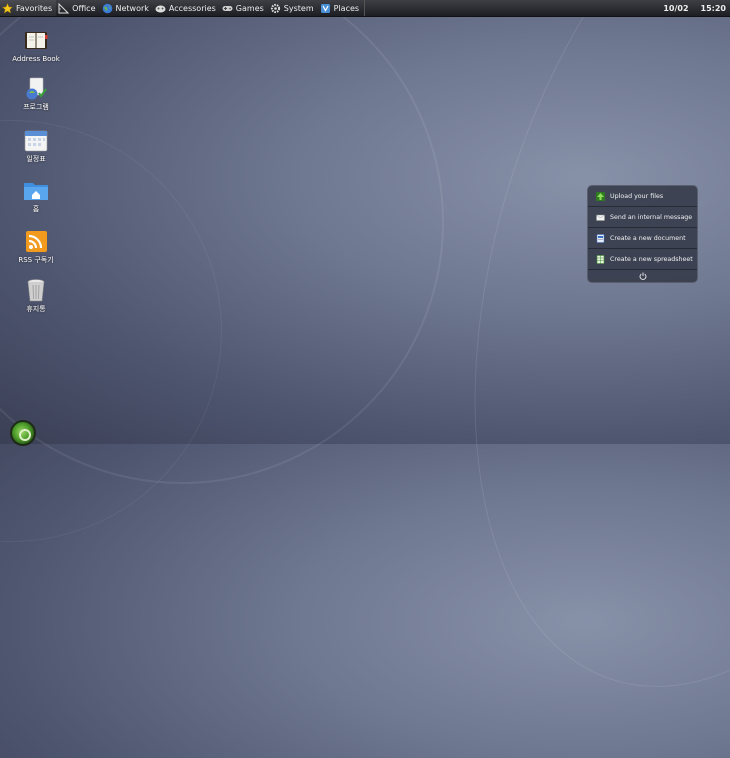  I want to click on desktop-icon-calendar: 일정표, so click(36, 146).